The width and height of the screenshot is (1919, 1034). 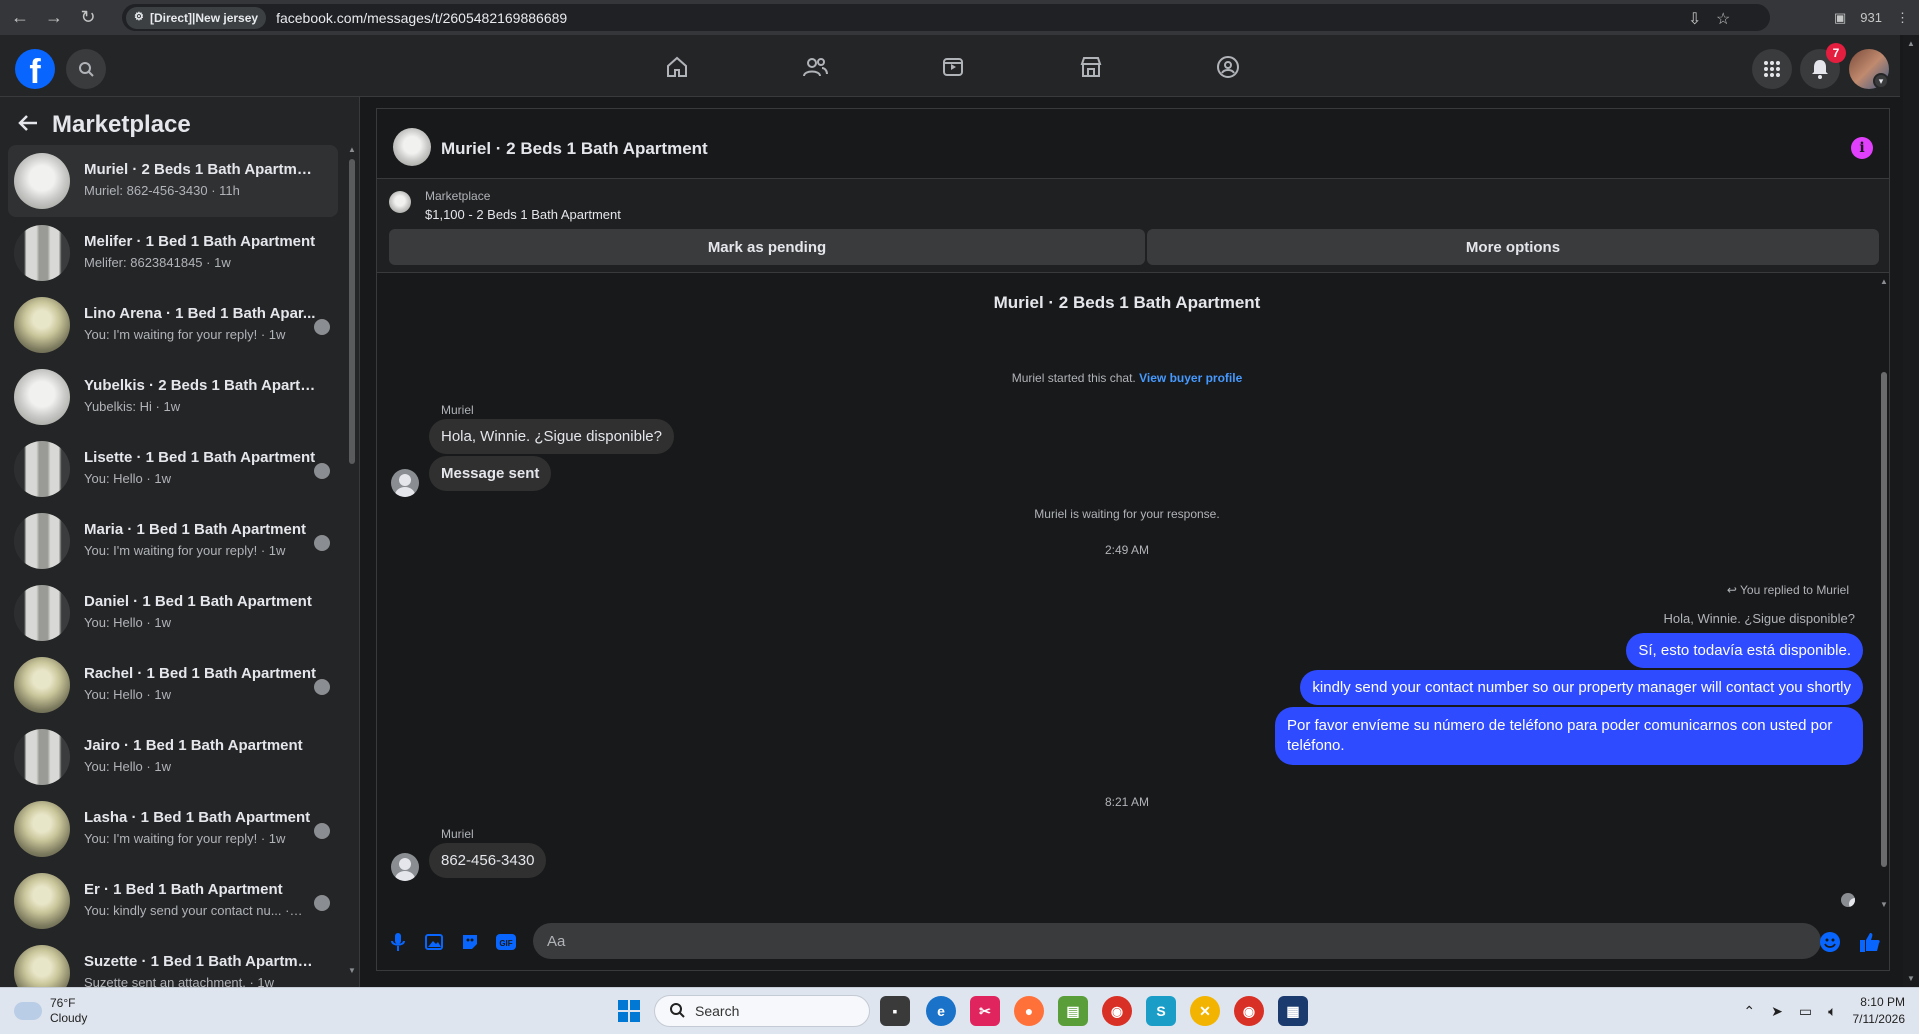 What do you see at coordinates (1823, 66) in the screenshot?
I see `notifications-bell-icon: 7` at bounding box center [1823, 66].